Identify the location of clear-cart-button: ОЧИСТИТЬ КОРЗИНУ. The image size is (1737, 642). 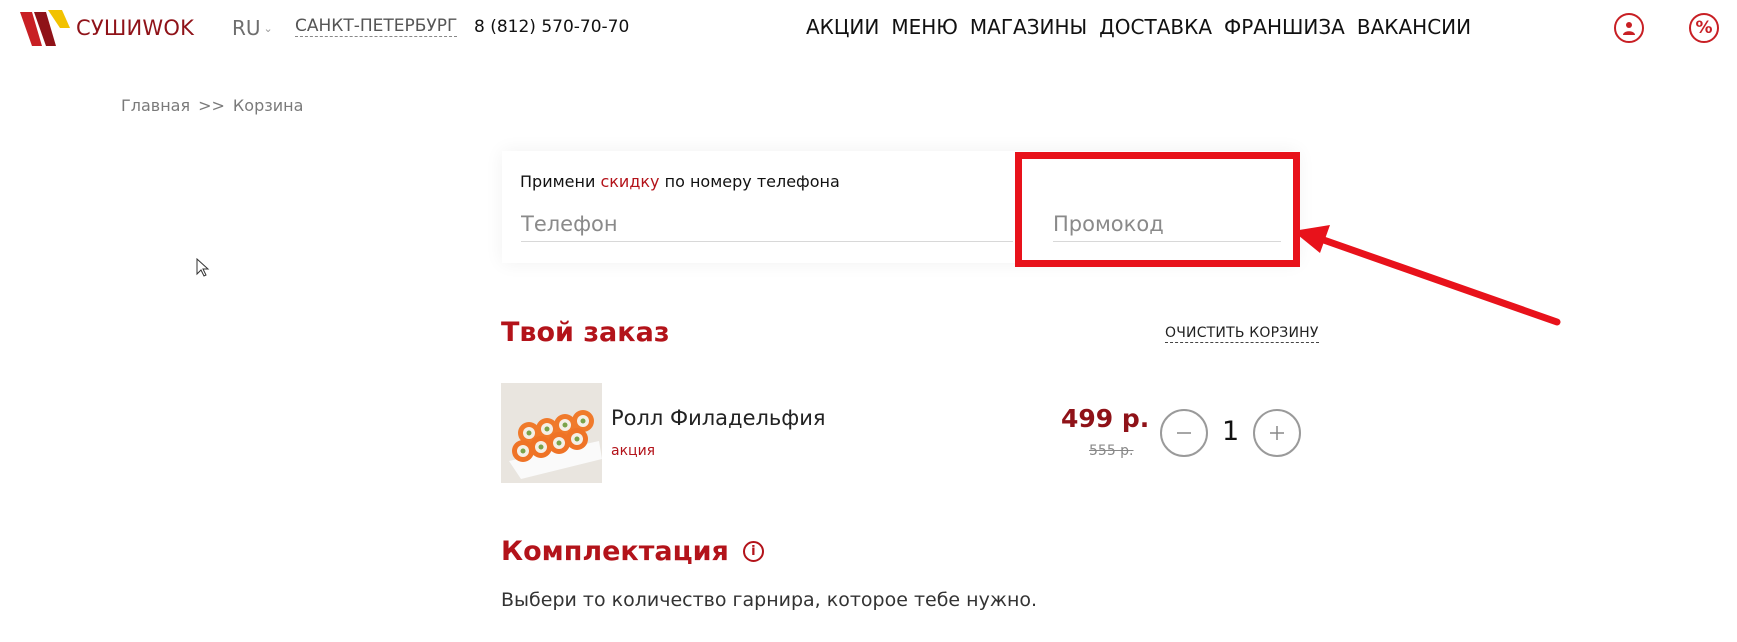
(1242, 333).